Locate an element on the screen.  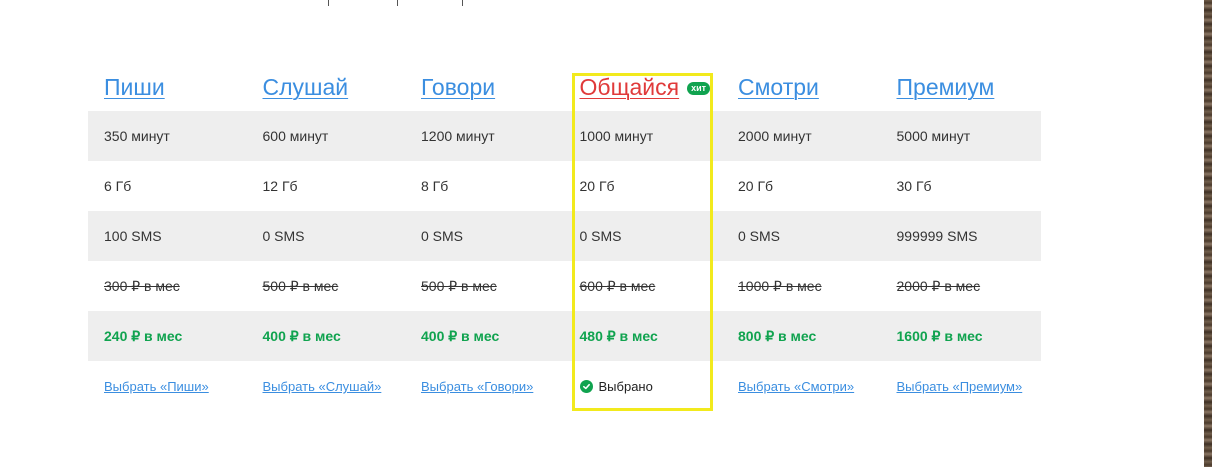
old-price-cell: 300 ₽ в мес is located at coordinates (167, 286).